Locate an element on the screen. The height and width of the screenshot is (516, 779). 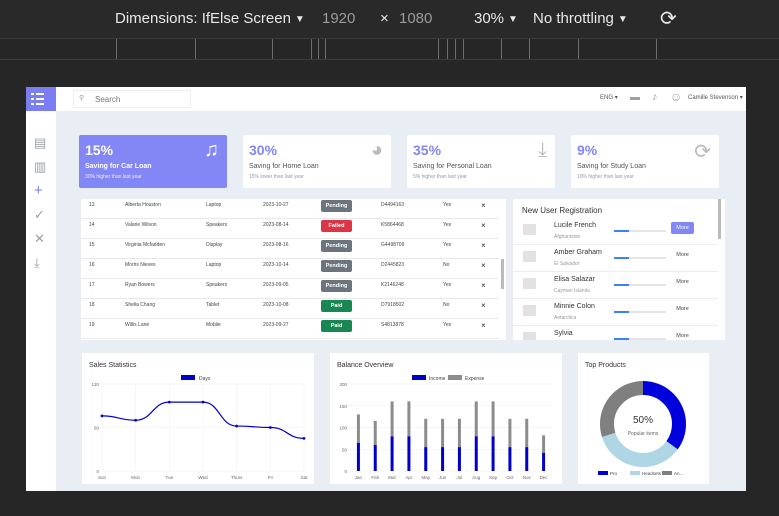
user-menu: Camille Stevenson ▾ is located at coordinates (715, 97).